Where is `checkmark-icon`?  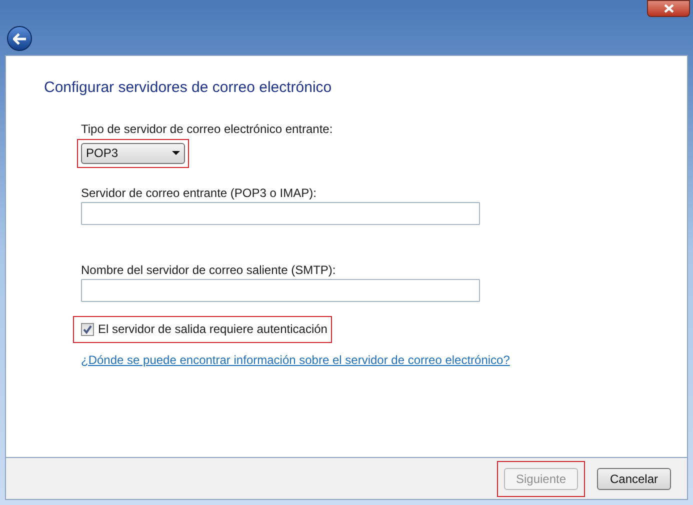
checkmark-icon is located at coordinates (87, 329).